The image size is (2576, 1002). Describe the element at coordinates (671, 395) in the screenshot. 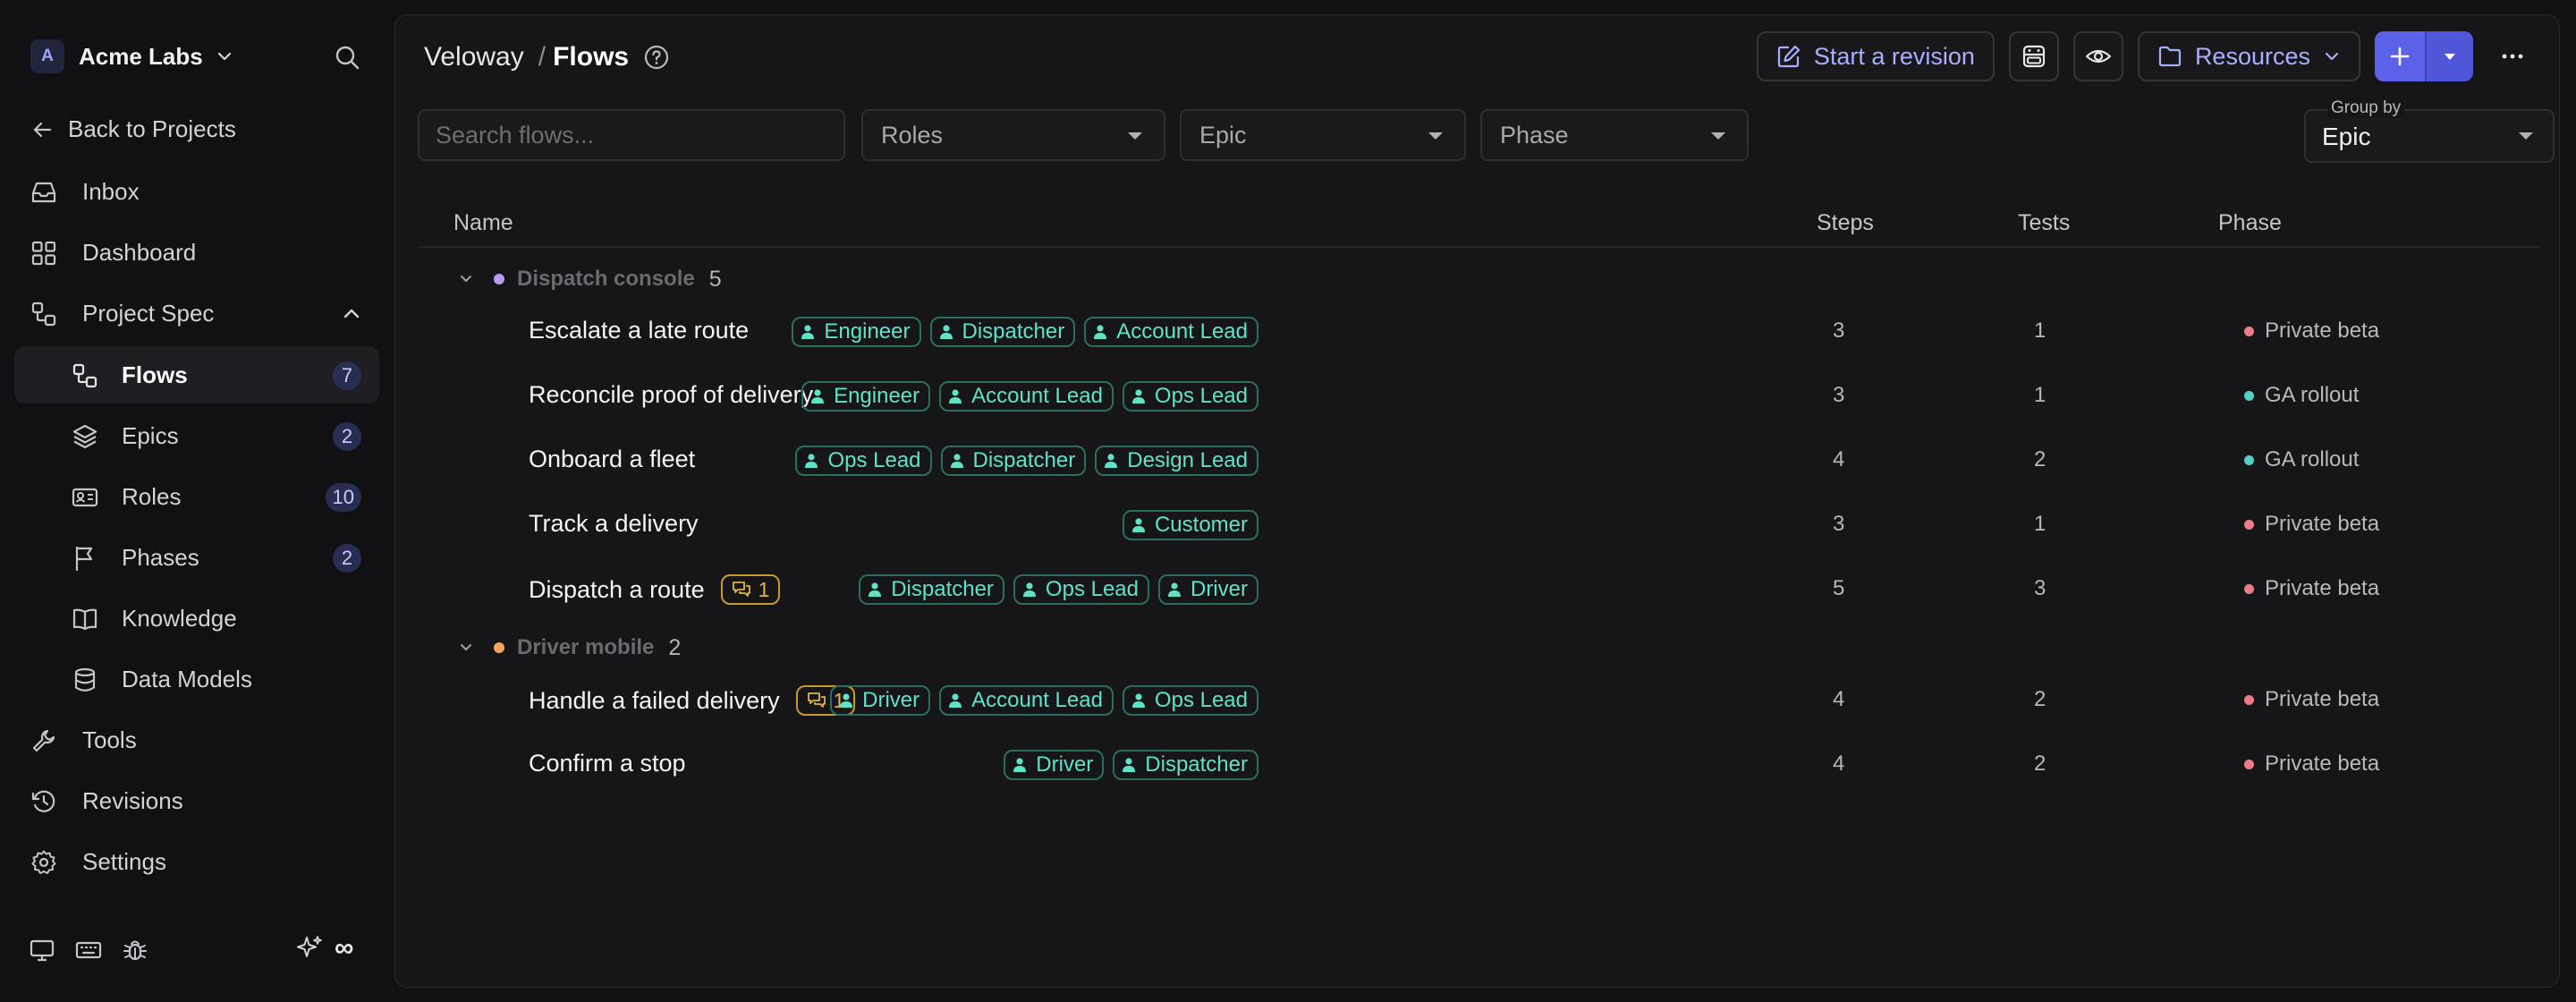

I see `flow-name: Reconcile proof of delivery` at that location.